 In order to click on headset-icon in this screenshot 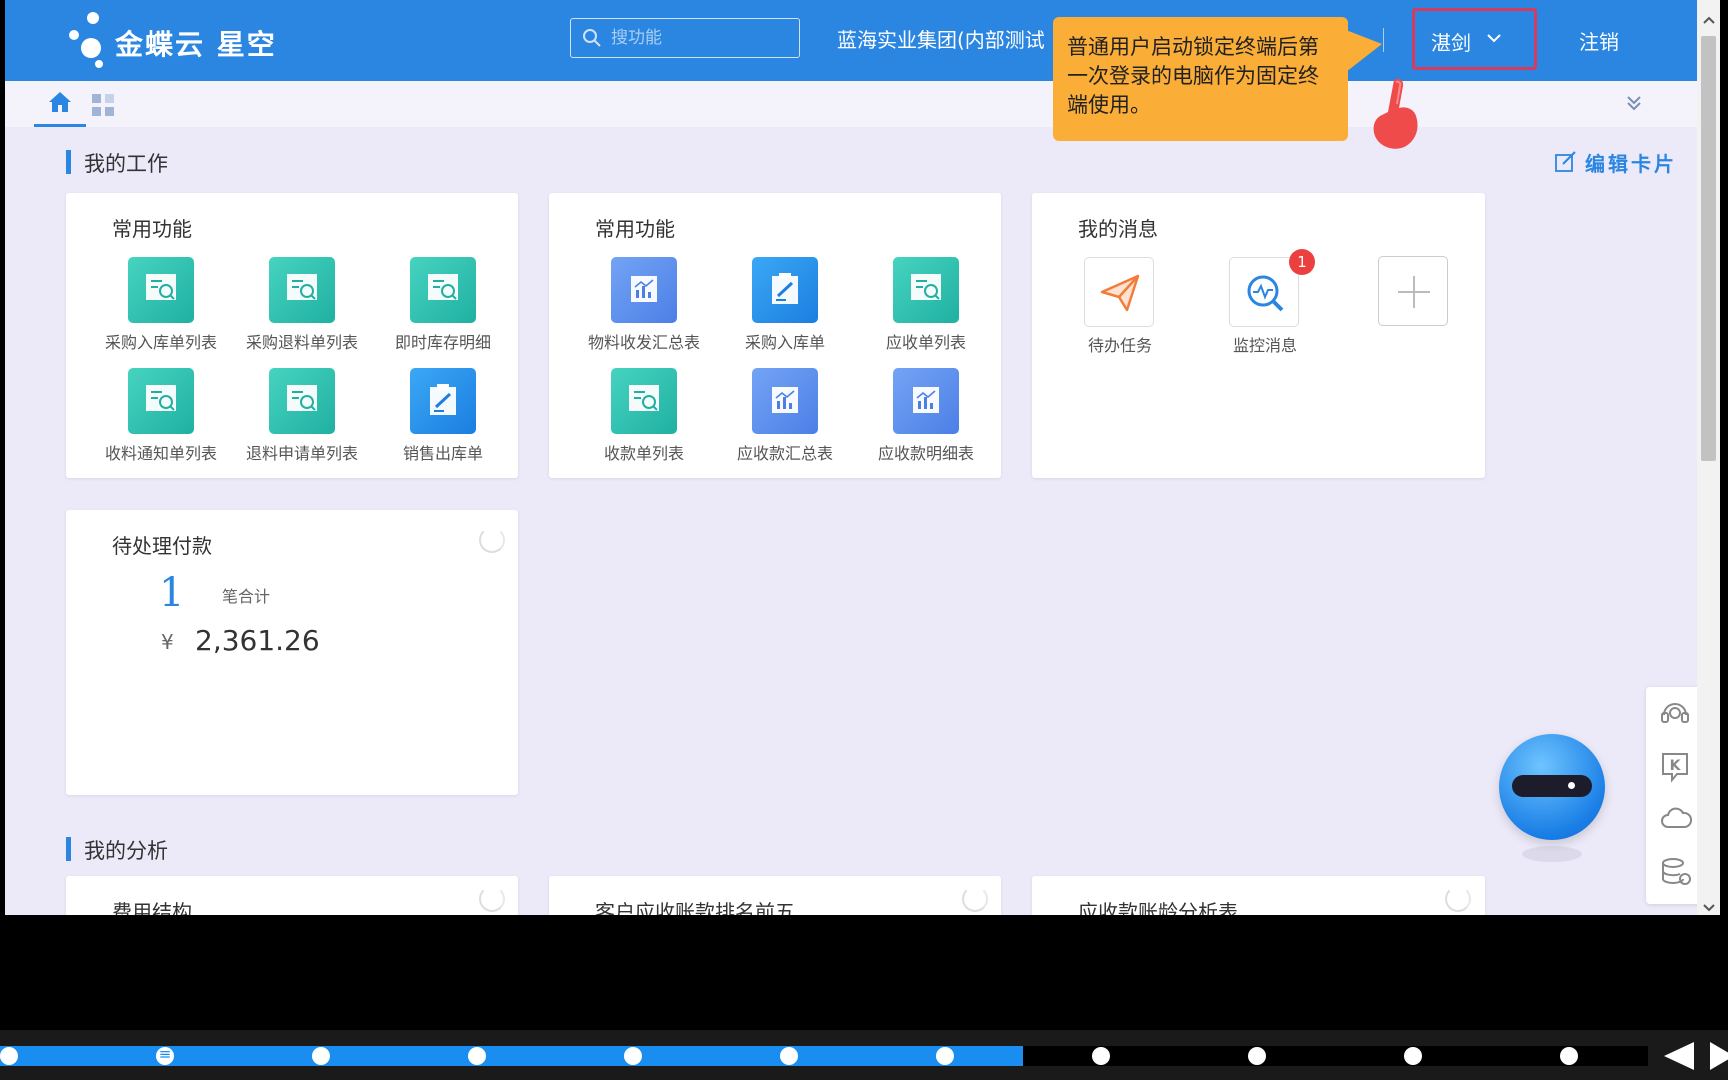, I will do `click(1675, 713)`.